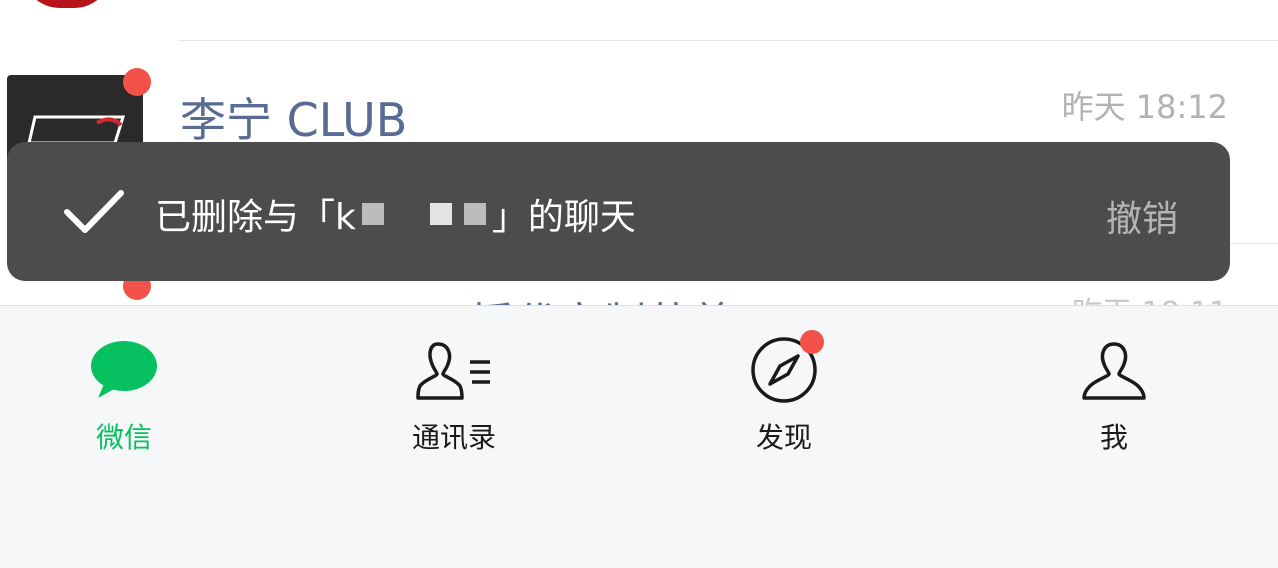  I want to click on toast-message: 已删除与「k 」的聊天, so click(395, 214).